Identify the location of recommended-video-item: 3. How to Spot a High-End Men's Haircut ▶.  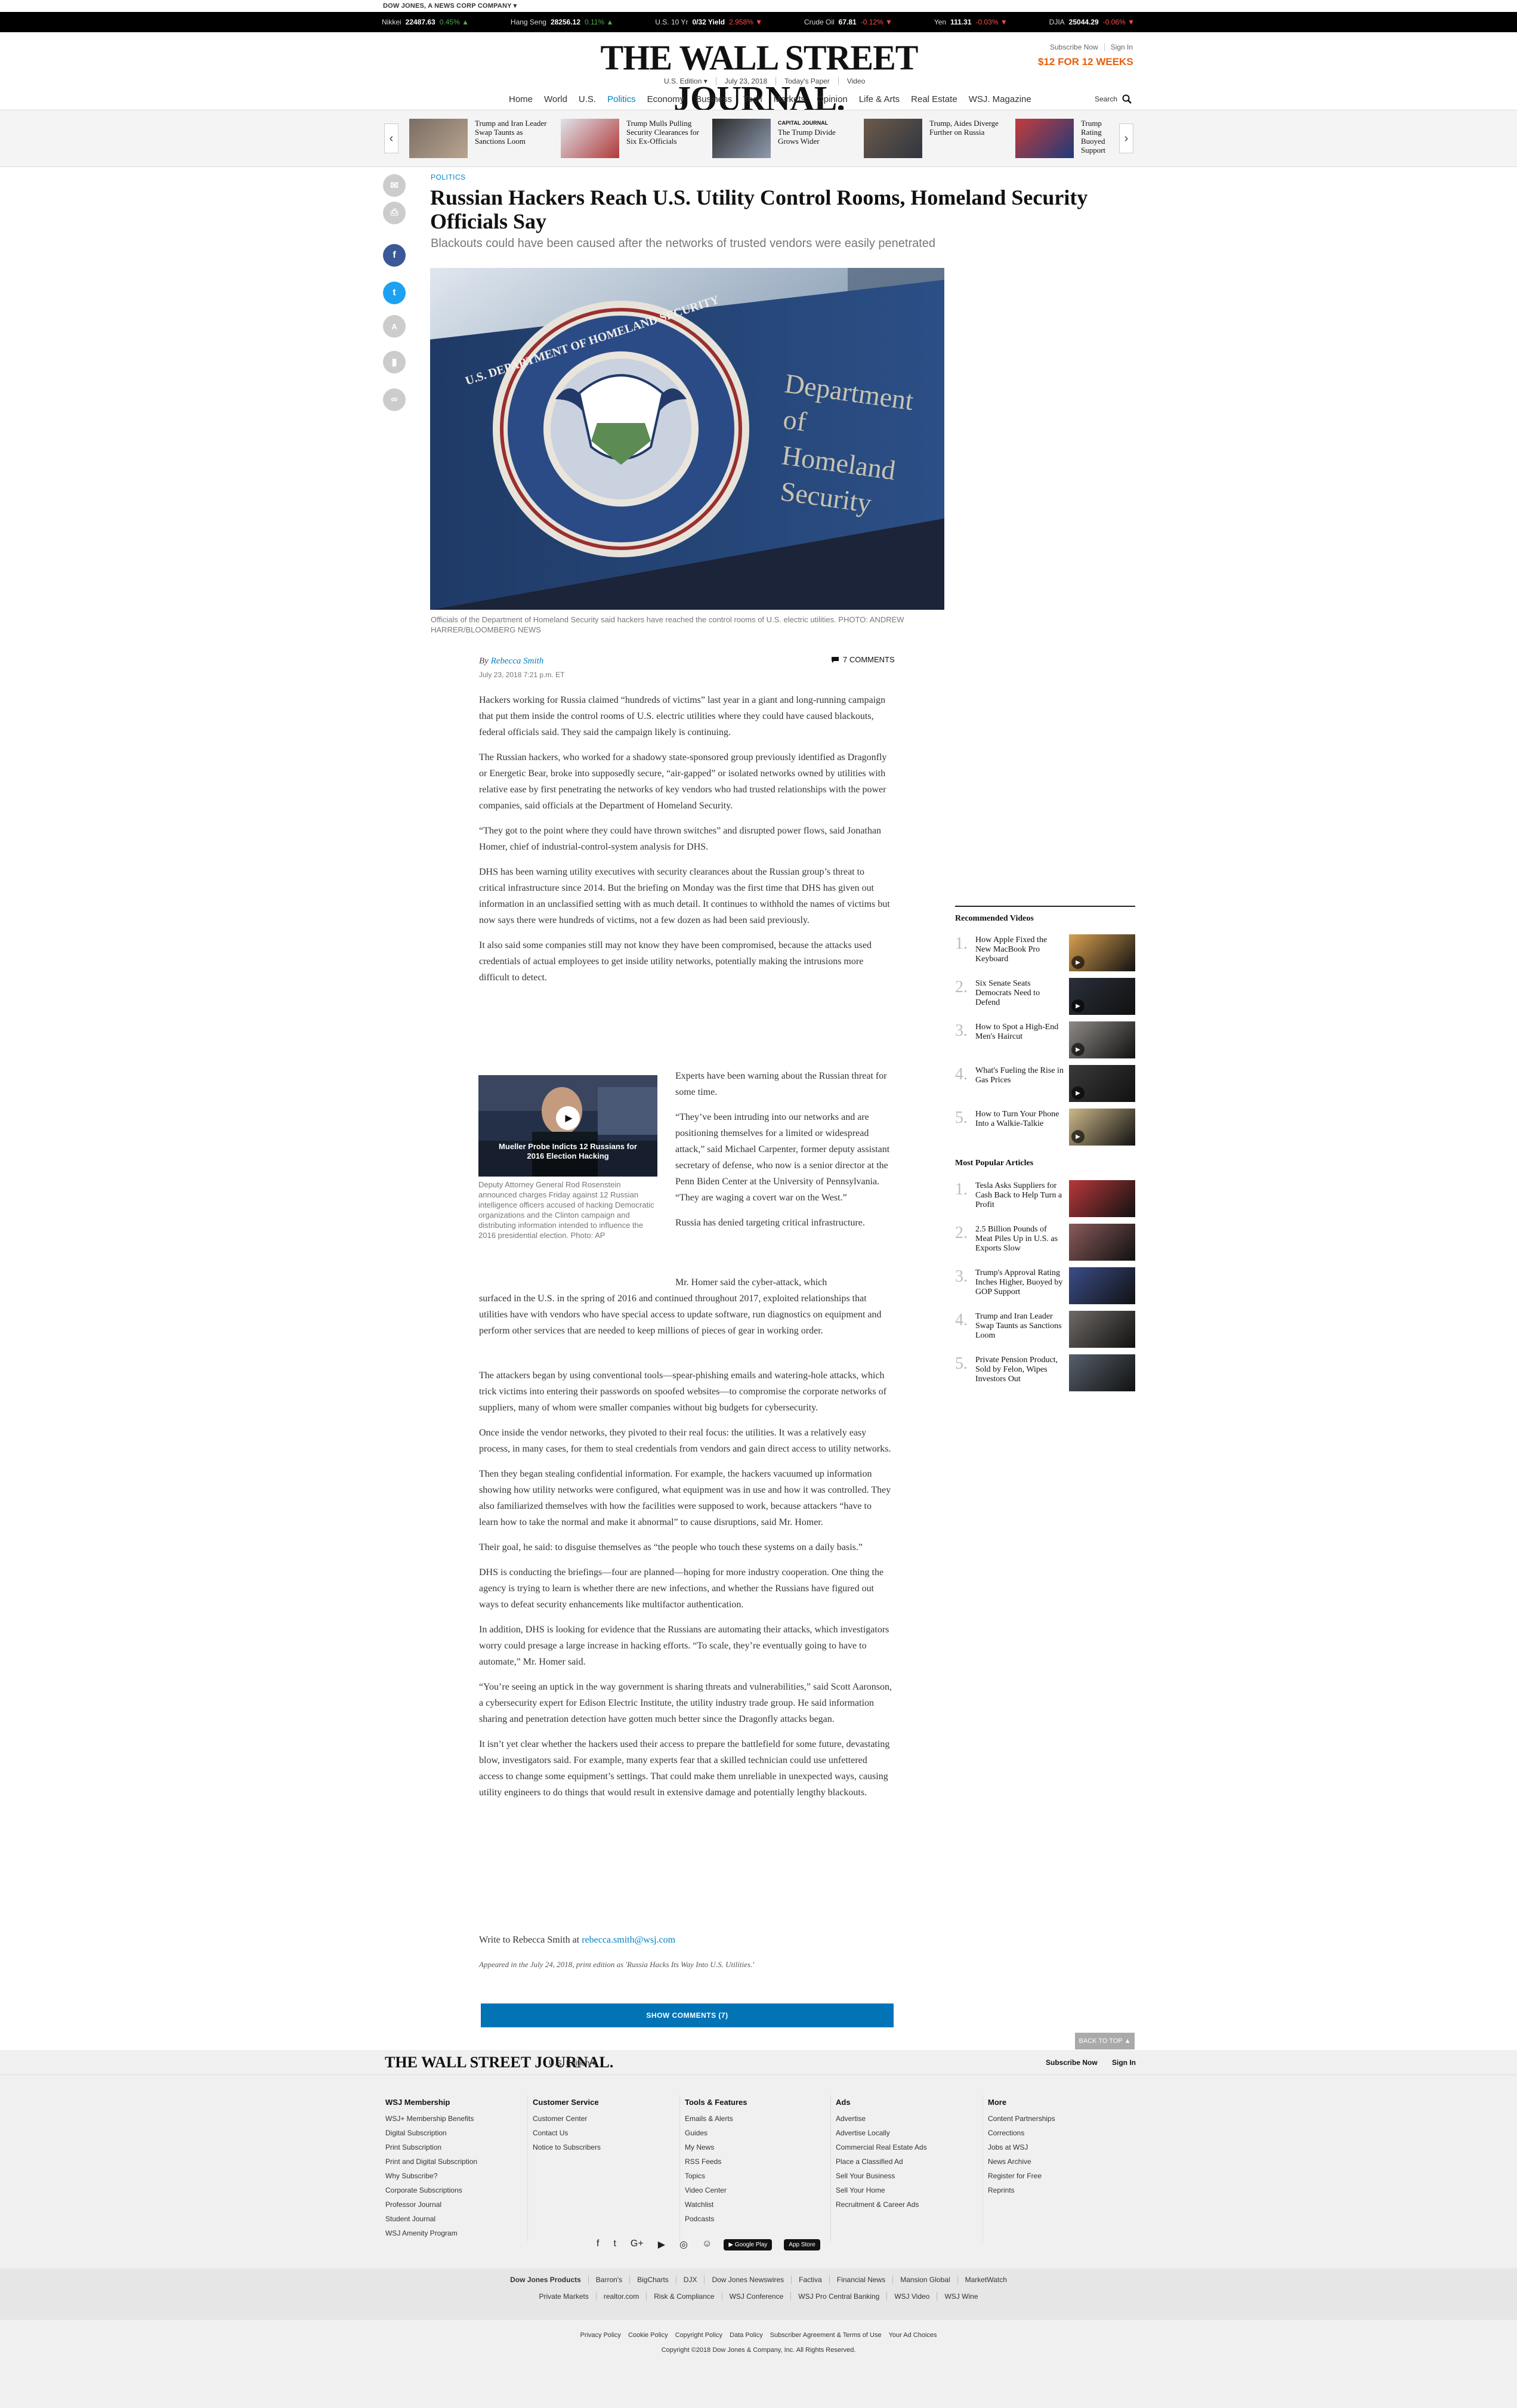
(1045, 1040).